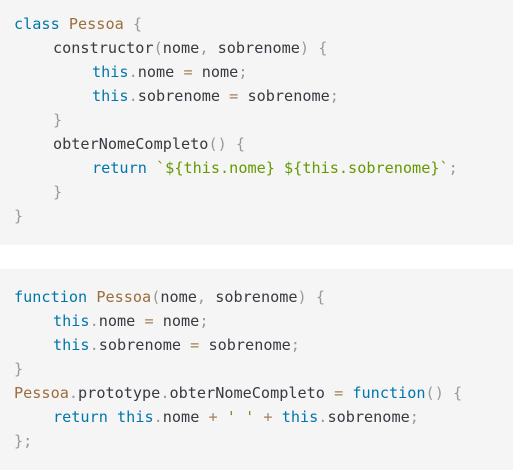 The image size is (513, 470). Describe the element at coordinates (240, 417) in the screenshot. I see `code-token-str: ' '` at that location.